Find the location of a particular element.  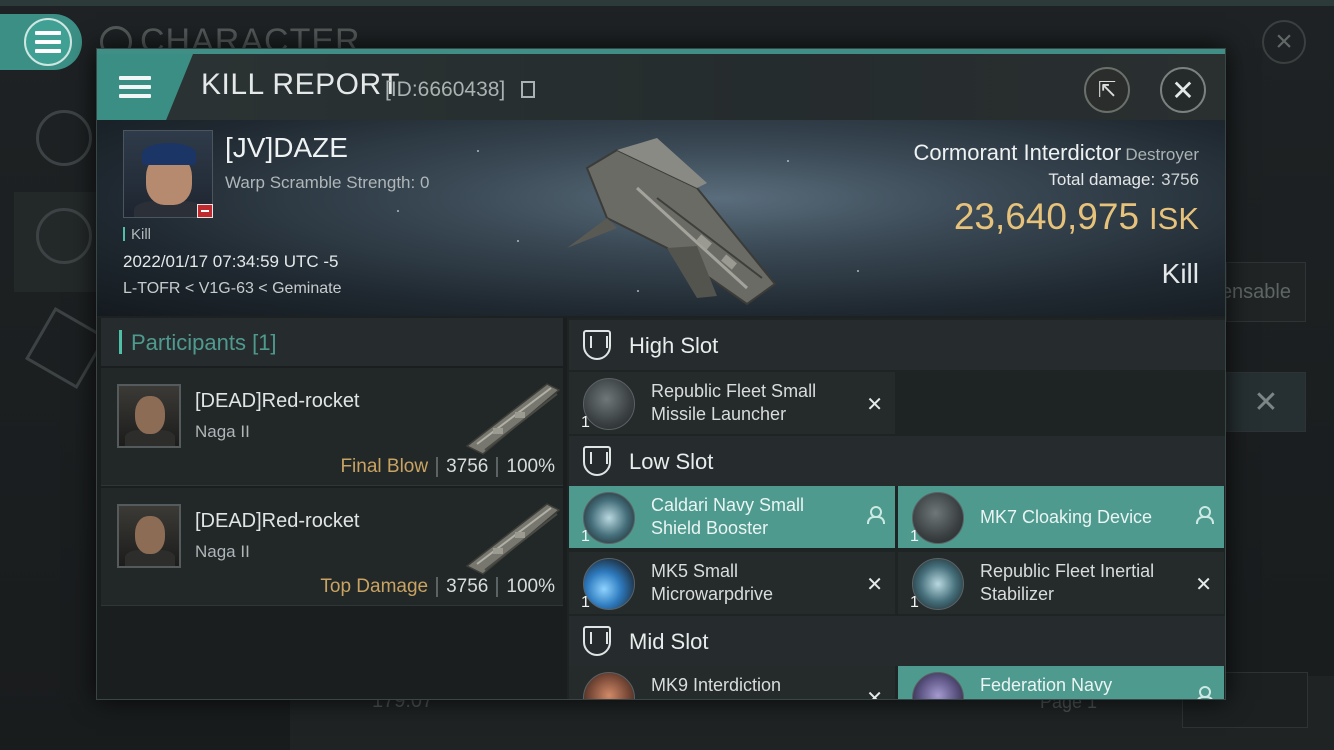

external-link-icon: ⇱ is located at coordinates (1107, 89).